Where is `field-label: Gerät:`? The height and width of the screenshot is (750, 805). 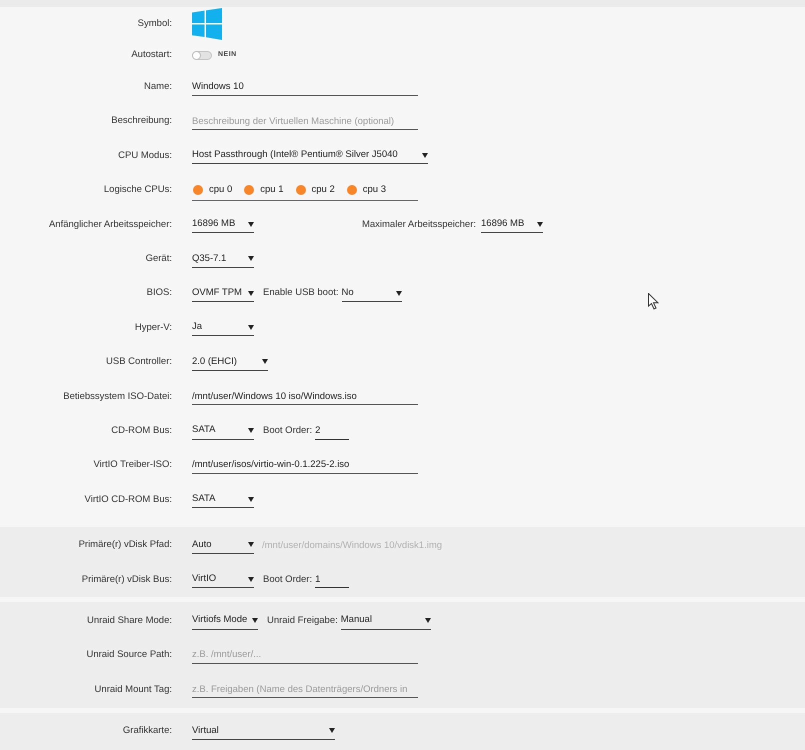 field-label: Gerät: is located at coordinates (158, 259).